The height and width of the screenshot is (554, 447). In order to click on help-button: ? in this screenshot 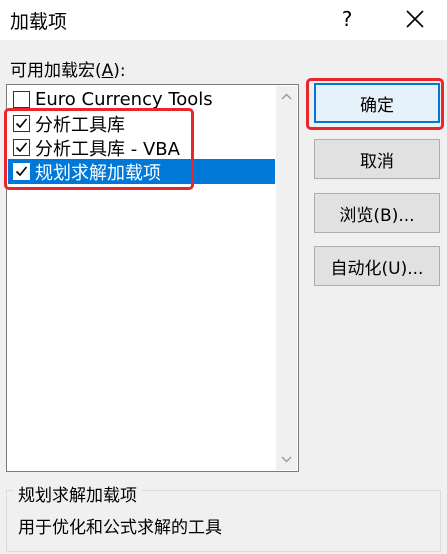, I will do `click(347, 19)`.